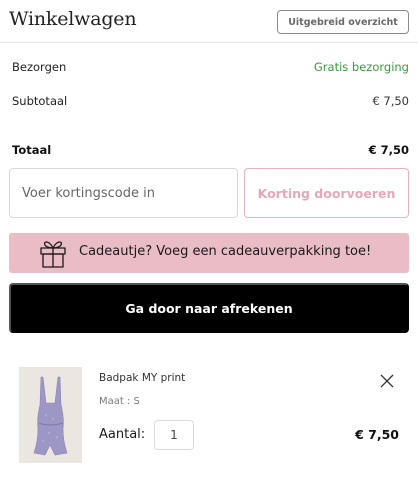  What do you see at coordinates (174, 435) in the screenshot?
I see `quantity-input` at bounding box center [174, 435].